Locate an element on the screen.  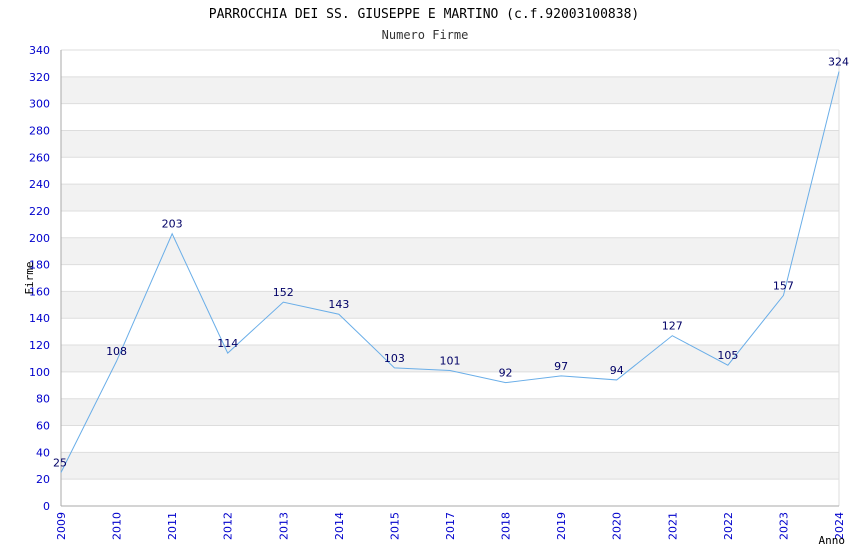
data-label: 101 is located at coordinates (450, 361).